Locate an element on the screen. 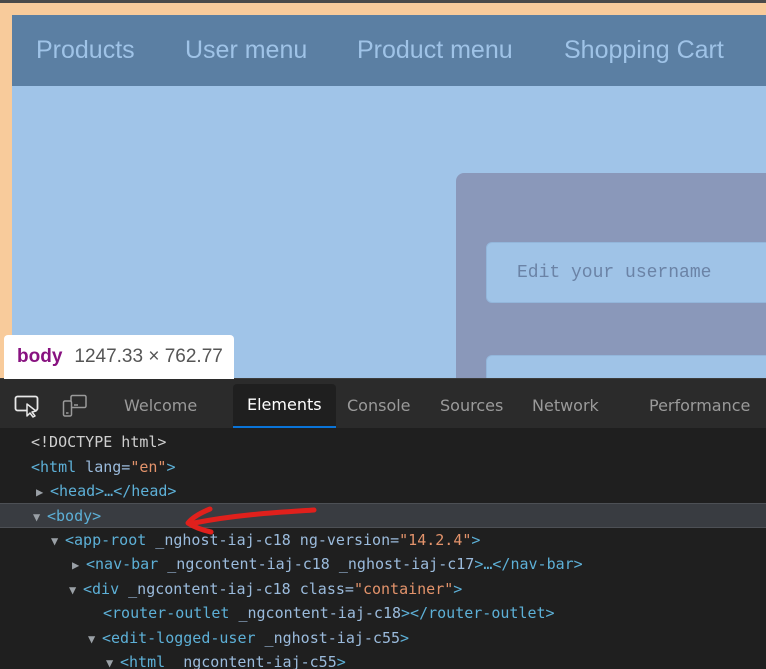 The width and height of the screenshot is (766, 669). attr-value-text: "container" is located at coordinates (403, 589).